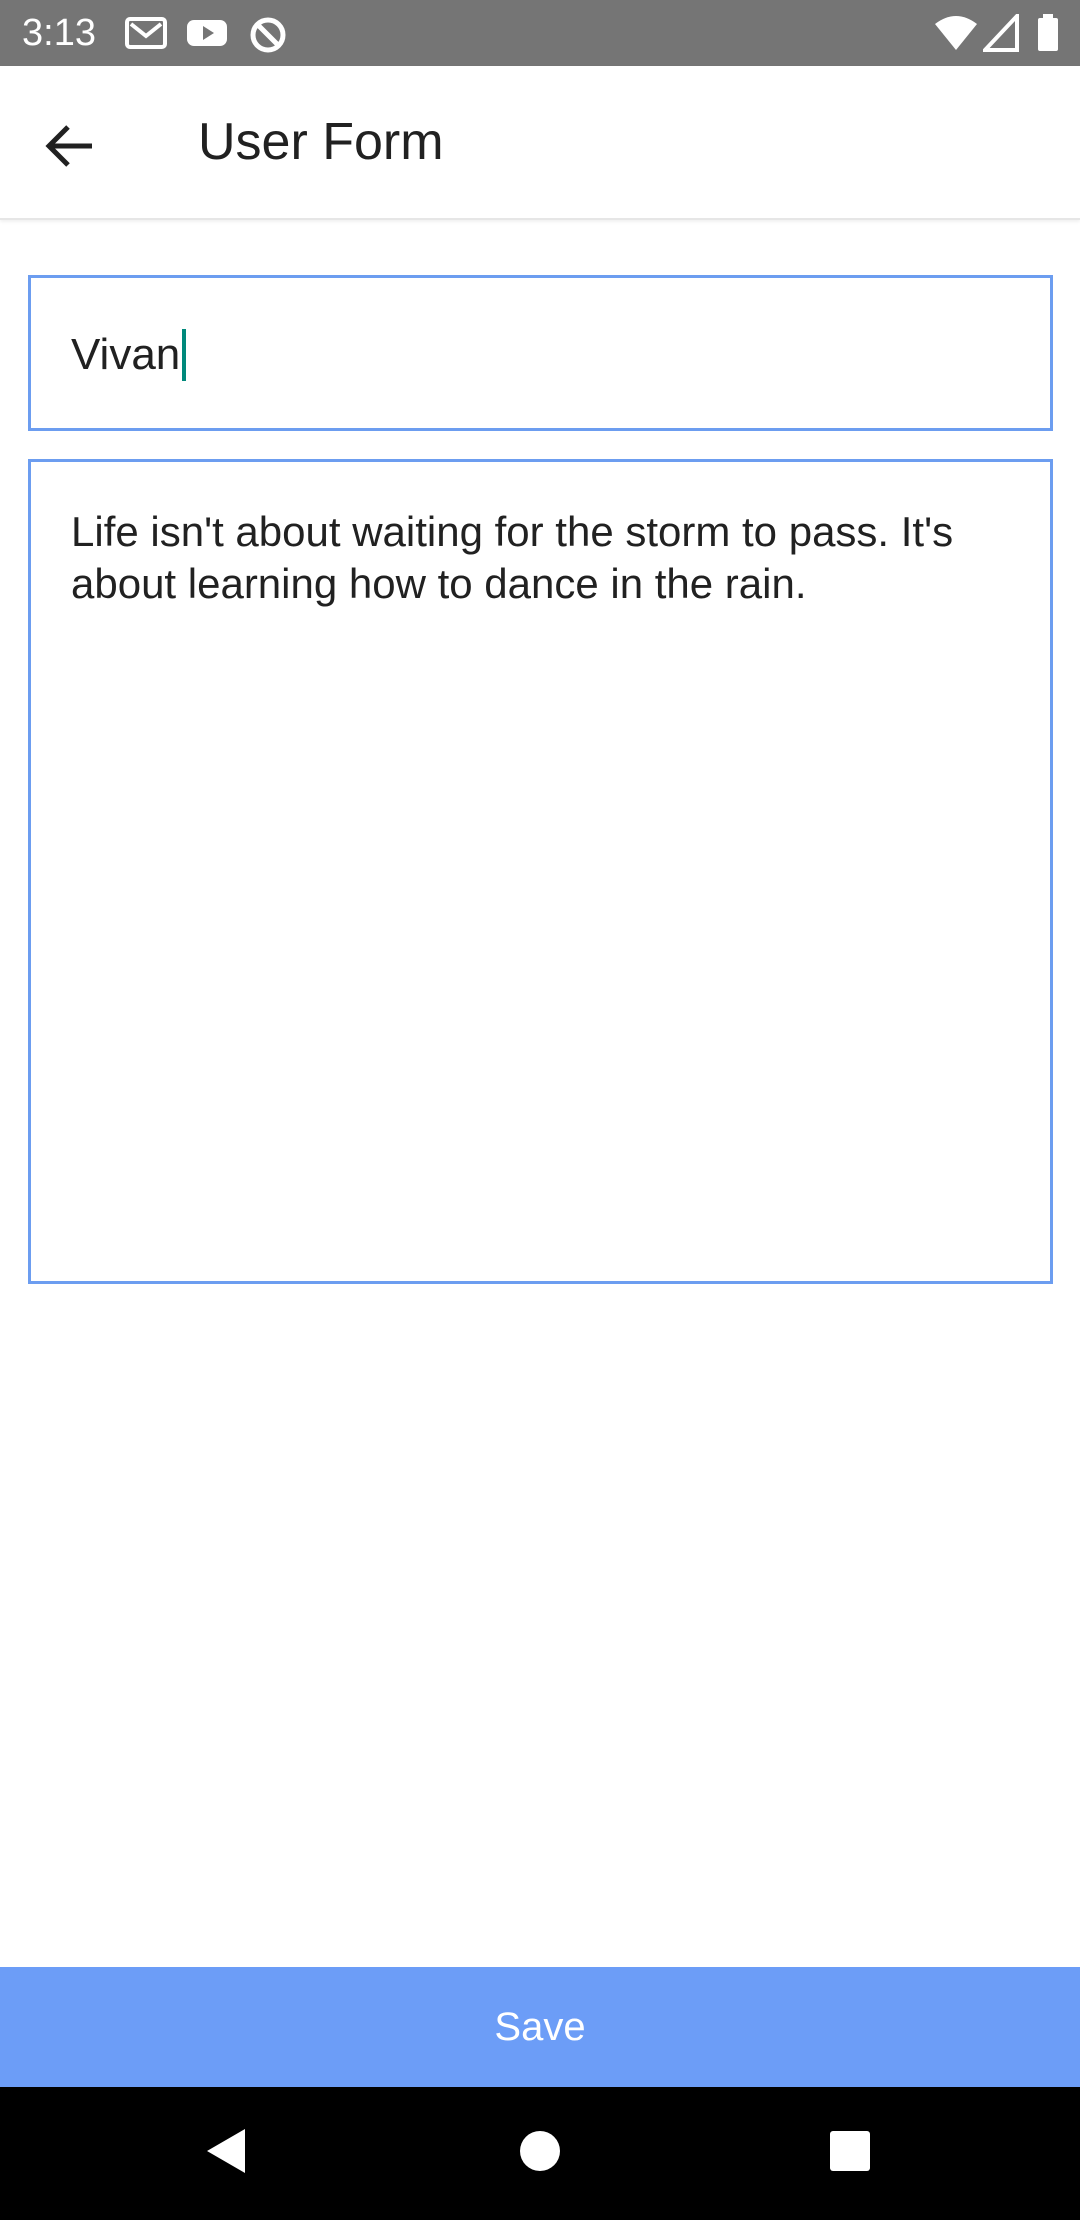 The image size is (1080, 2220). I want to click on wifi-icon, so click(956, 33).